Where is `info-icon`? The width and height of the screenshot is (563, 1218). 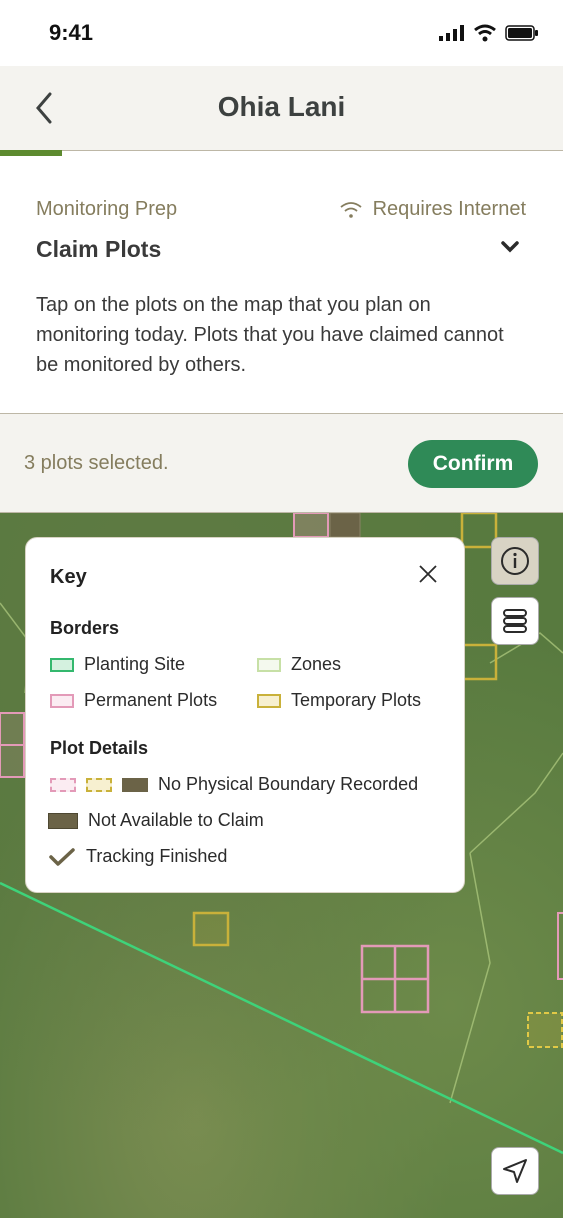
info-icon is located at coordinates (515, 561).